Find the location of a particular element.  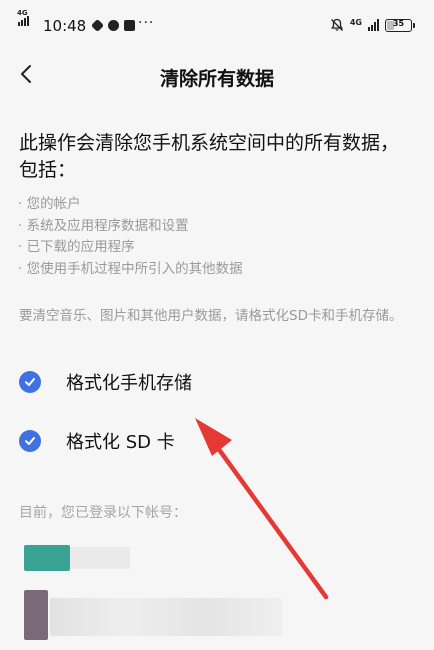

more-notifications-icon: ··· is located at coordinates (146, 23).